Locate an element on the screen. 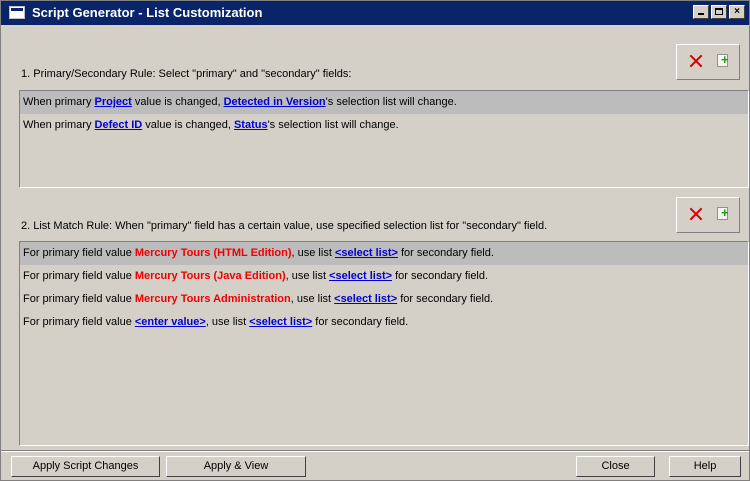  minimize-button is located at coordinates (701, 12).